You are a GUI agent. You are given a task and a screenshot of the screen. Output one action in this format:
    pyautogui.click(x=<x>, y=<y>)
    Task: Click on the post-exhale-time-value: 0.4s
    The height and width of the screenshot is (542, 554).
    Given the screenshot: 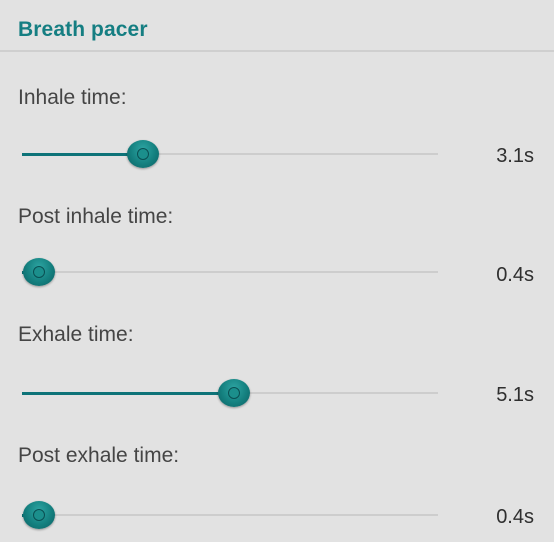 What is the action you would take?
    pyautogui.click(x=515, y=517)
    